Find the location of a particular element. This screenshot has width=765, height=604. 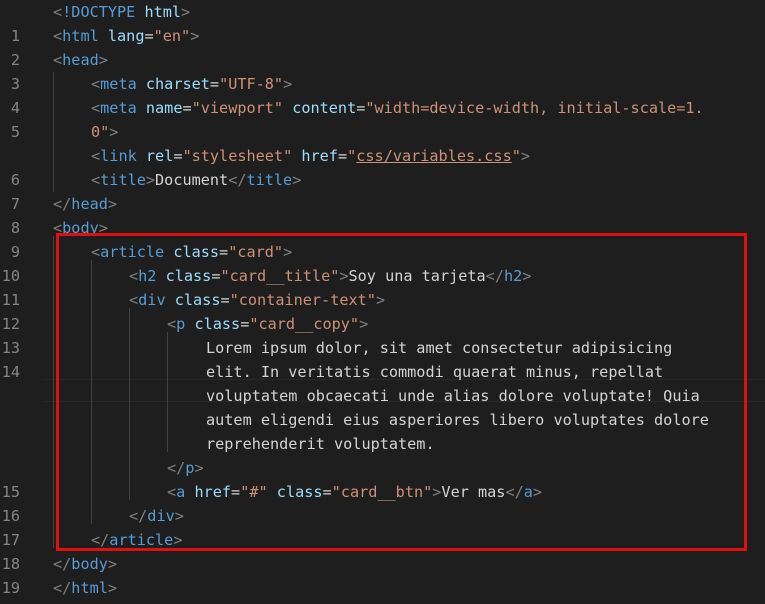

code-line: 1 <!DOCTYPE html> is located at coordinates (382, 22).